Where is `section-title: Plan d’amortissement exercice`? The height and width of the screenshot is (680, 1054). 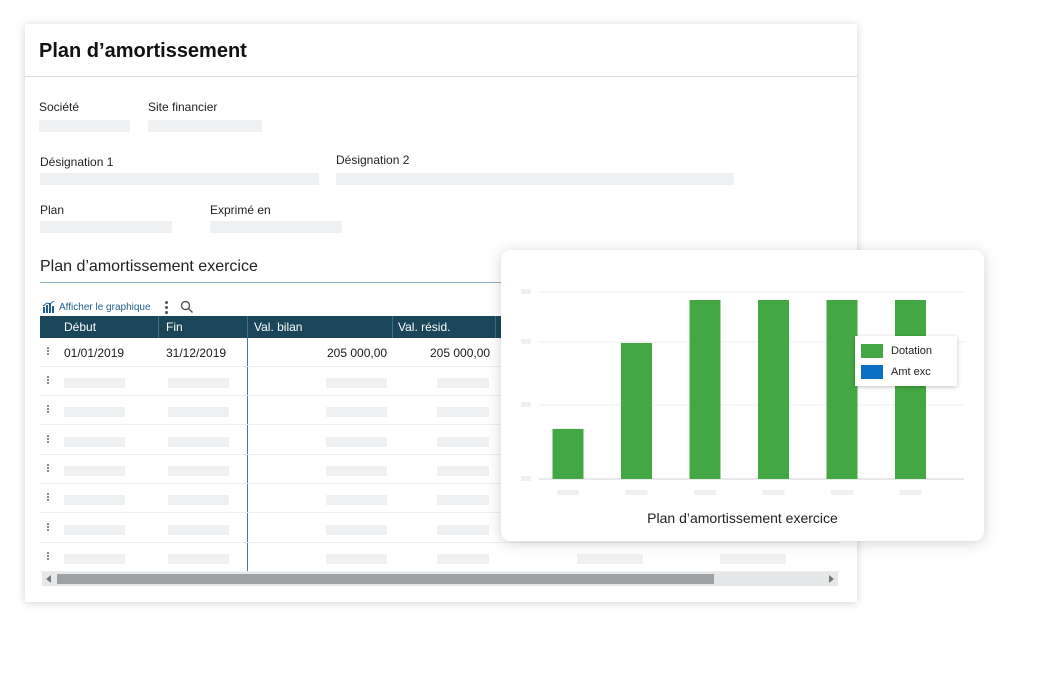 section-title: Plan d’amortissement exercice is located at coordinates (149, 266).